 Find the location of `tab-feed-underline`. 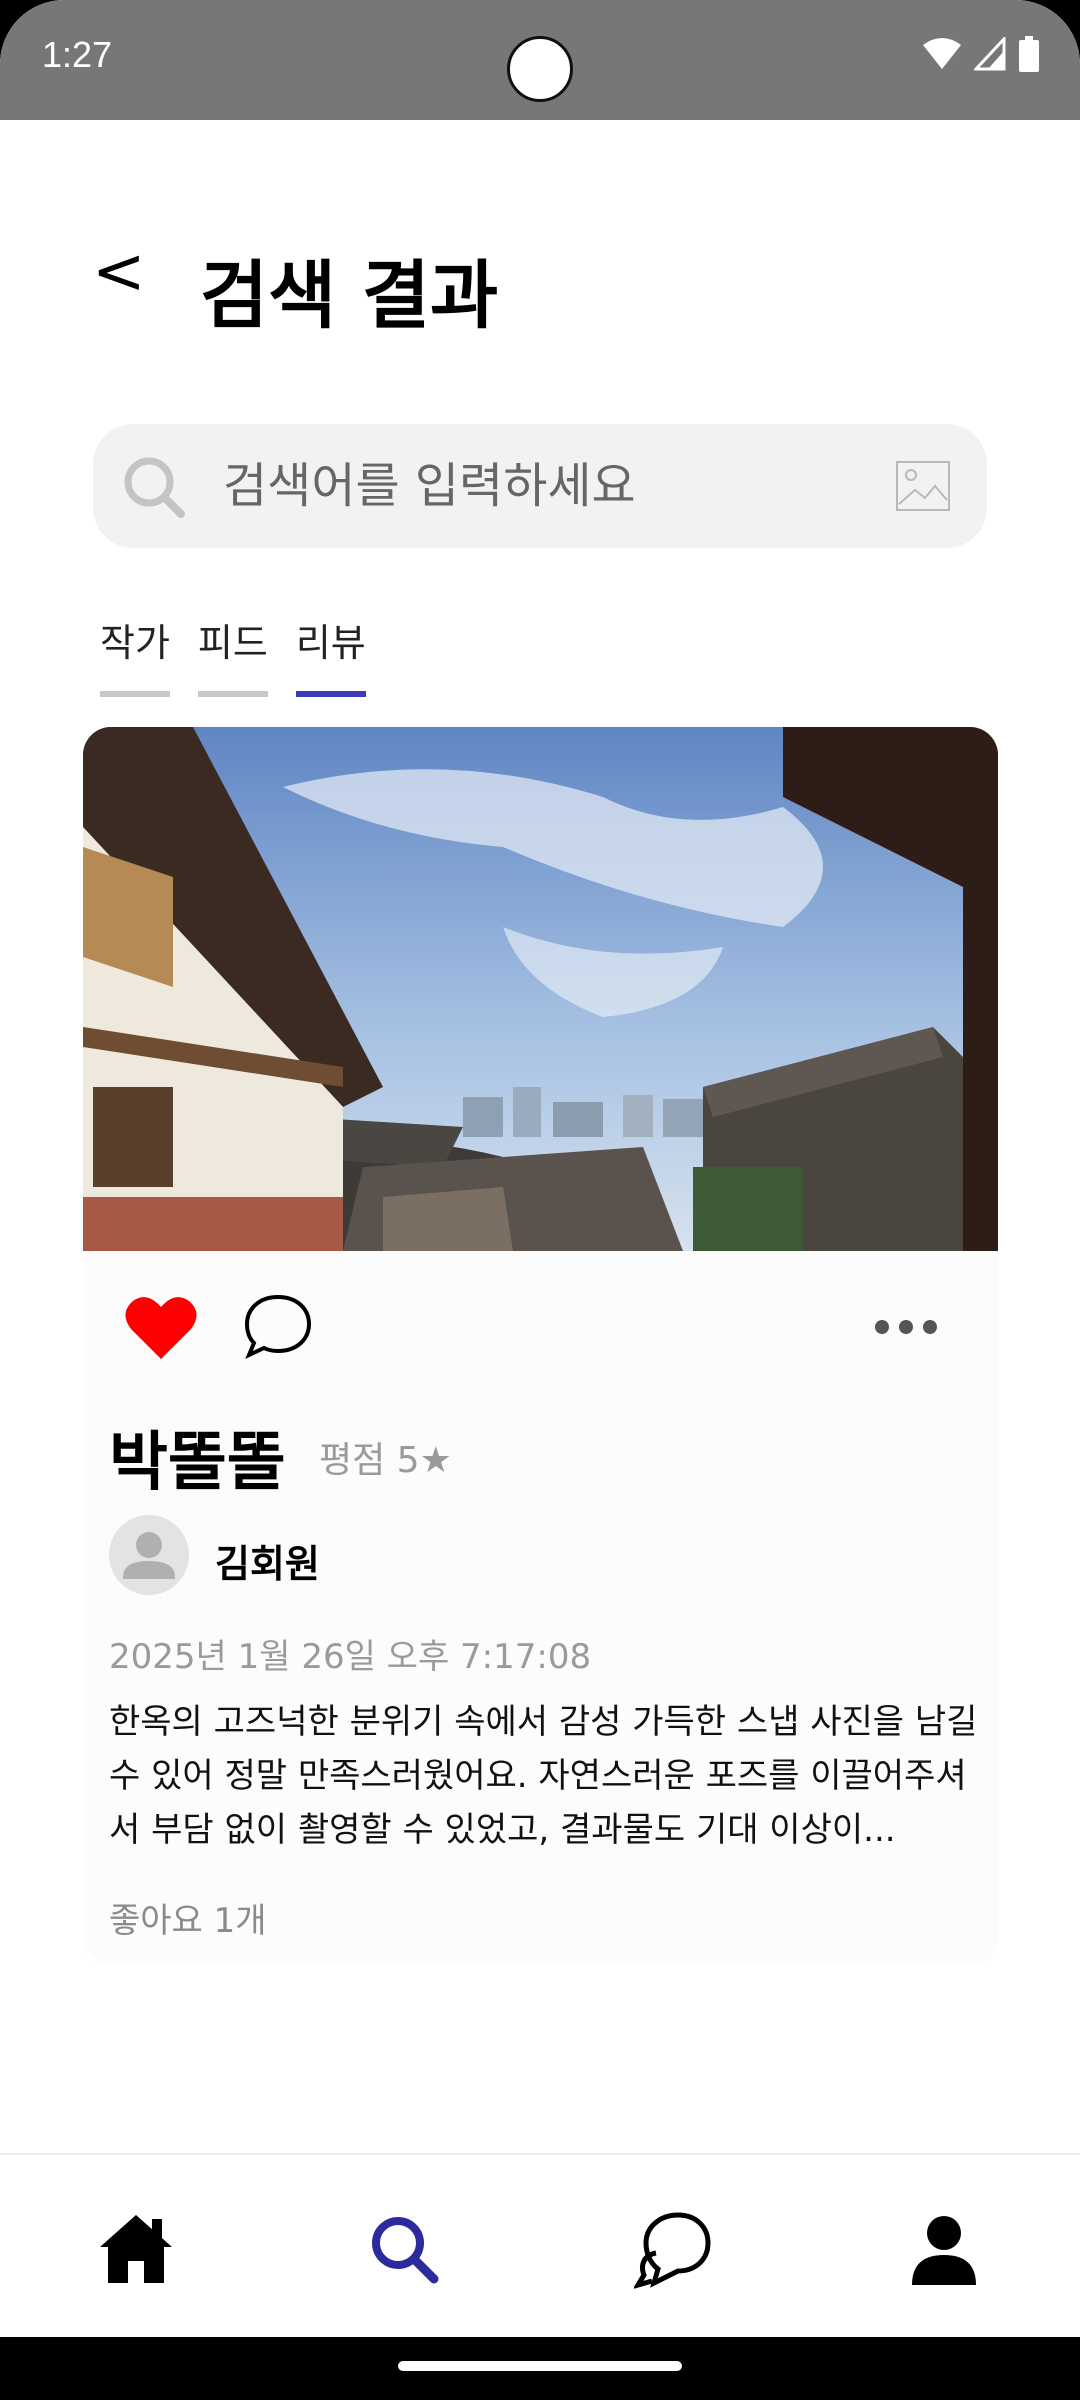

tab-feed-underline is located at coordinates (232, 694).